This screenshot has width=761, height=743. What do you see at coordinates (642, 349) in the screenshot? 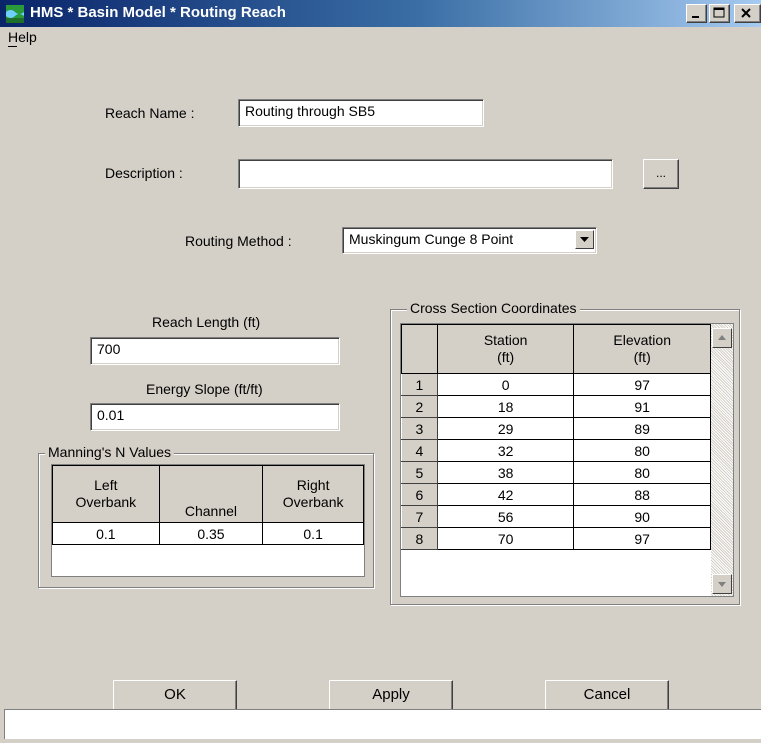
I see `cross-section-header-elevation: Elevation (ft)` at bounding box center [642, 349].